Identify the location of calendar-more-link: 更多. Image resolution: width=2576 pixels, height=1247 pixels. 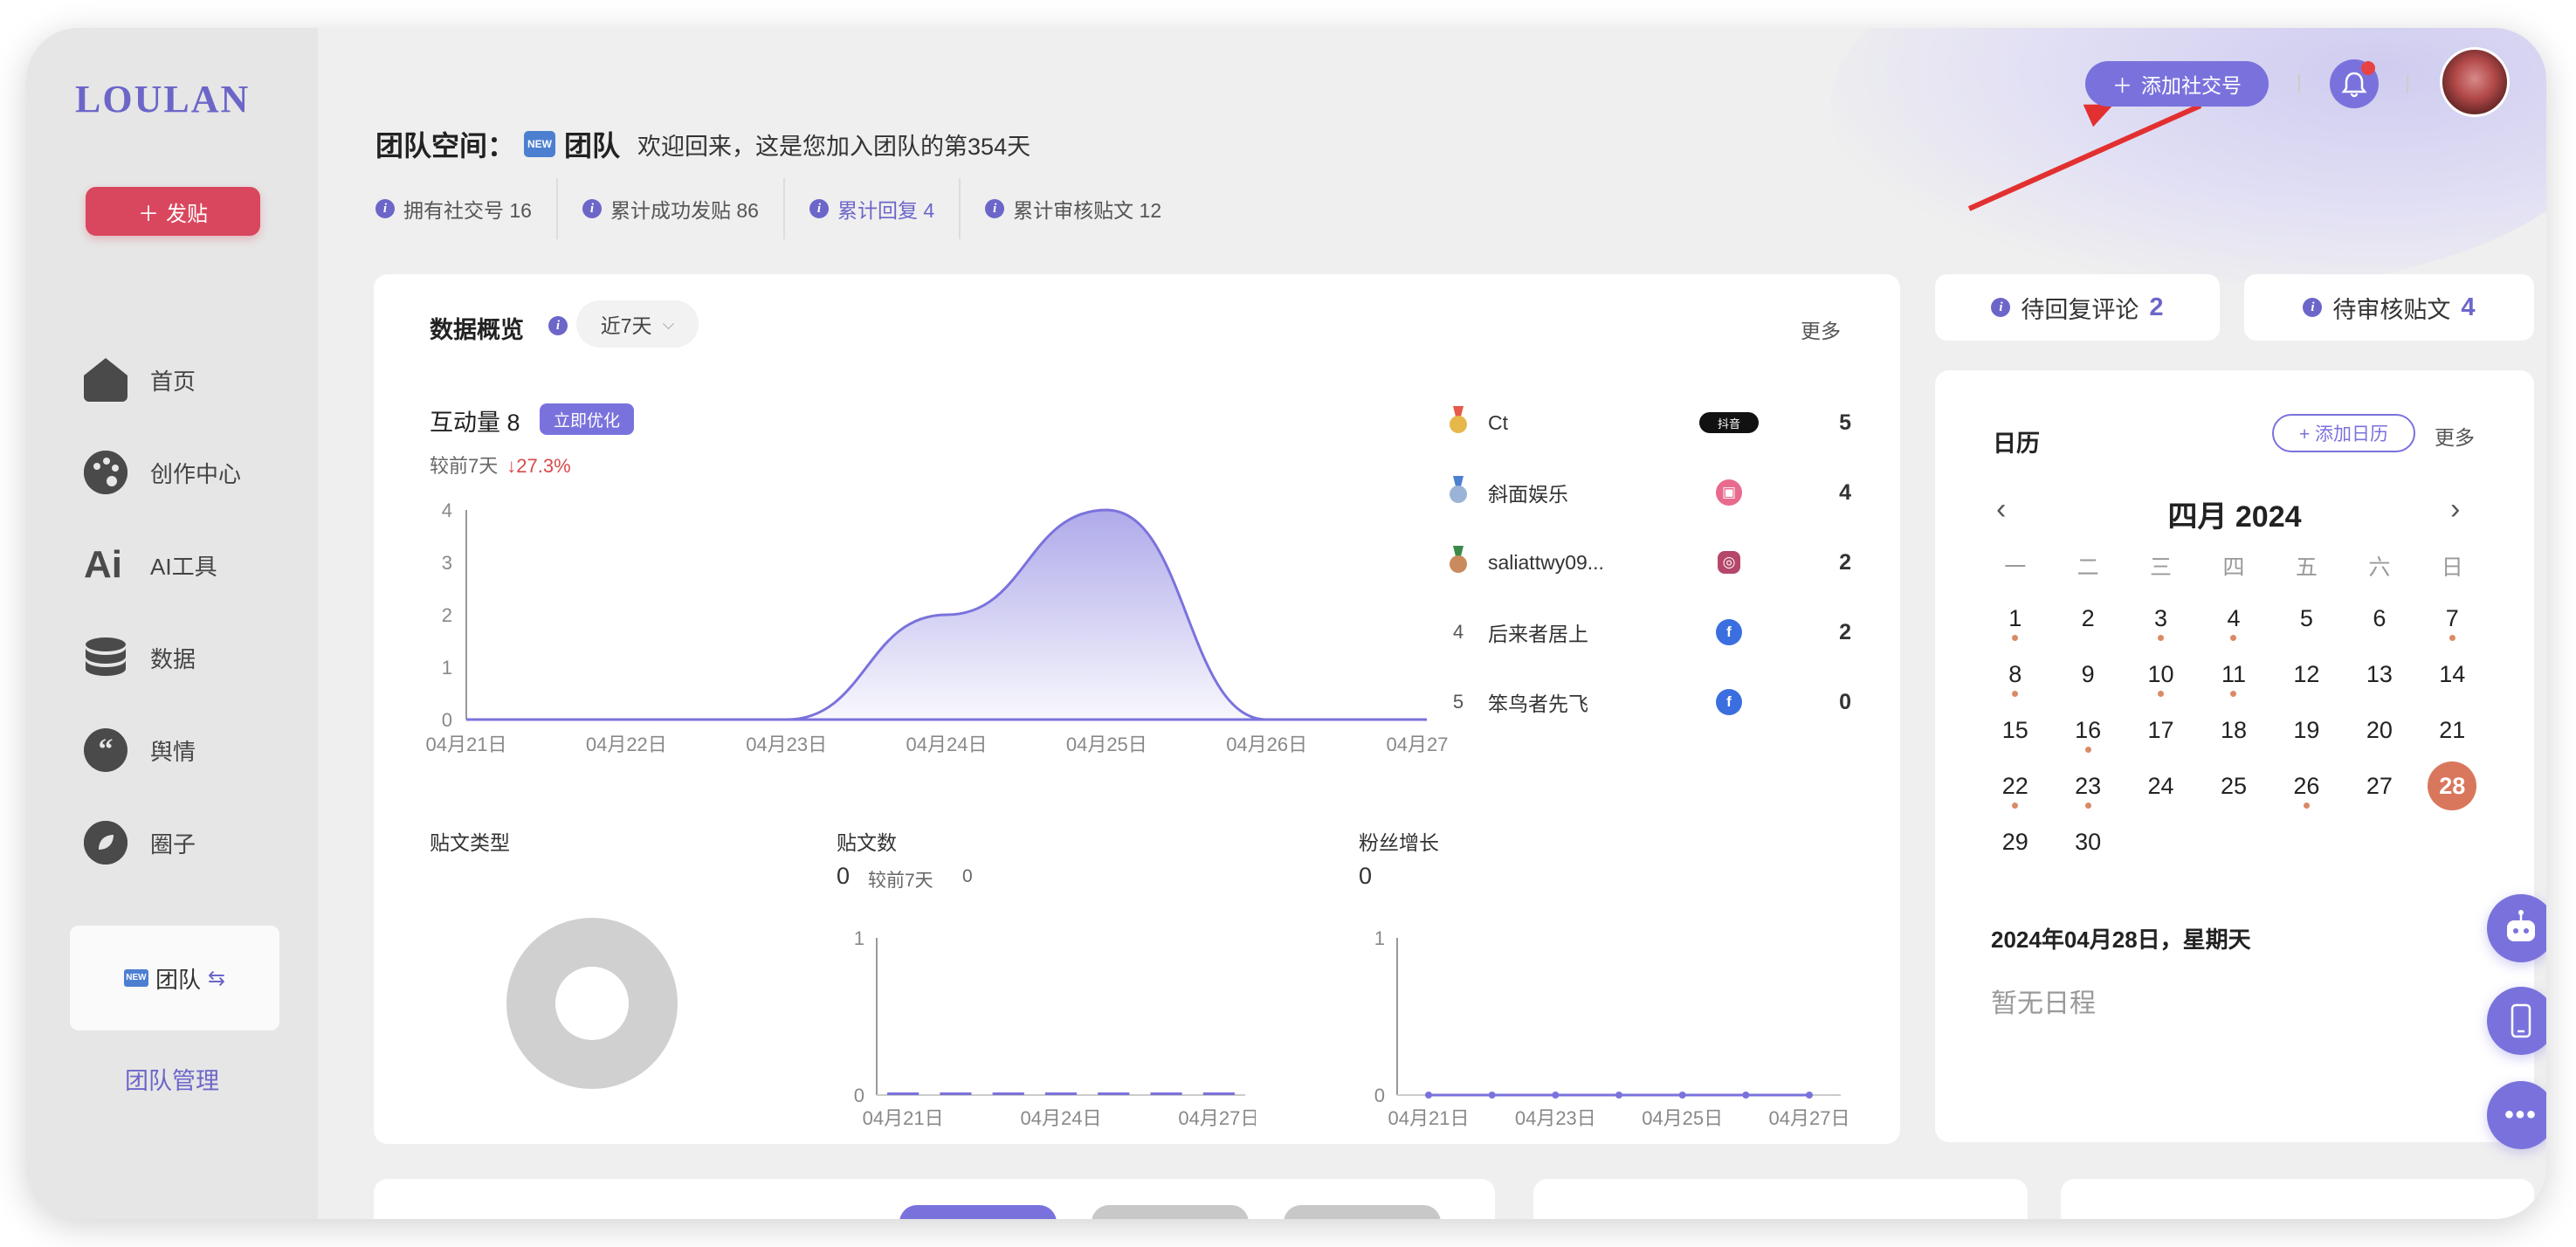
(2455, 436).